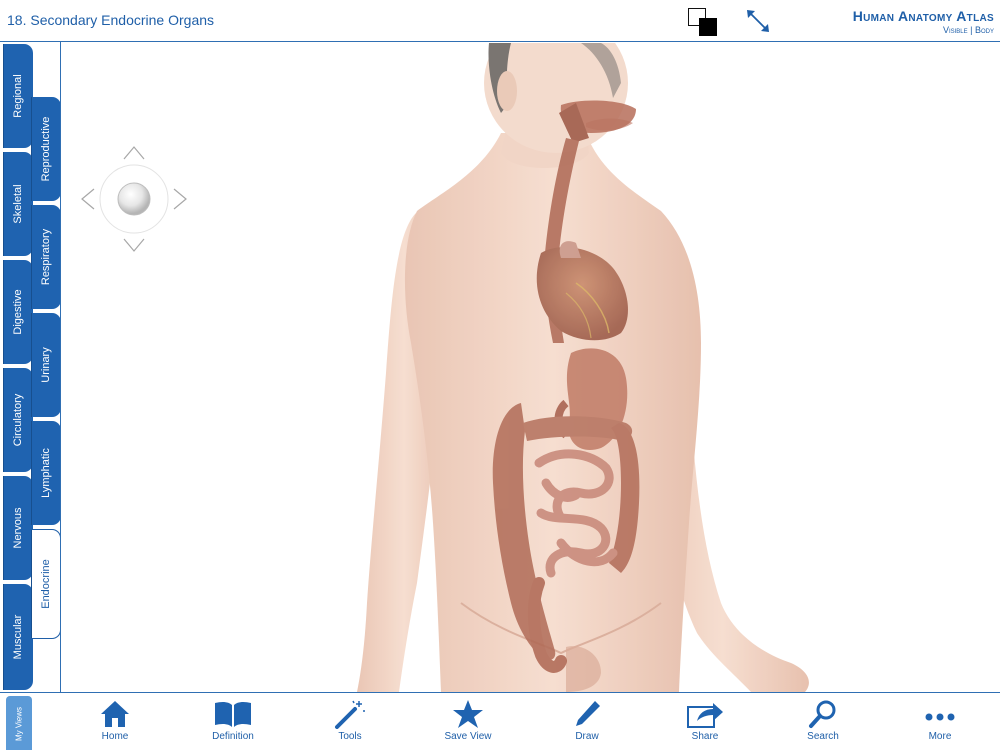 The height and width of the screenshot is (750, 1000). Describe the element at coordinates (940, 717) in the screenshot. I see `ellipsis-icon` at that location.